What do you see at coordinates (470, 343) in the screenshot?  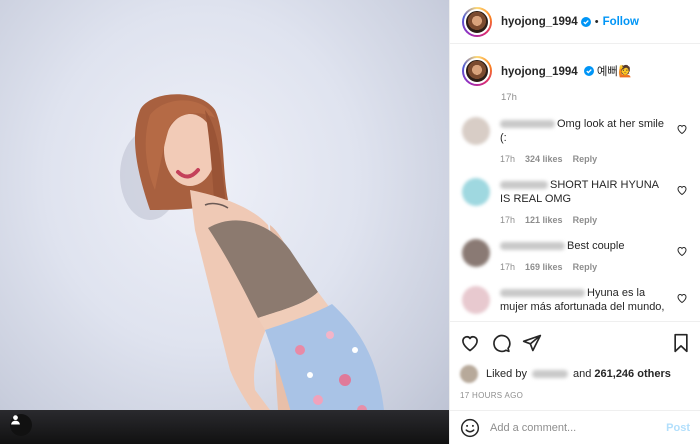 I see `like-heart-icon` at bounding box center [470, 343].